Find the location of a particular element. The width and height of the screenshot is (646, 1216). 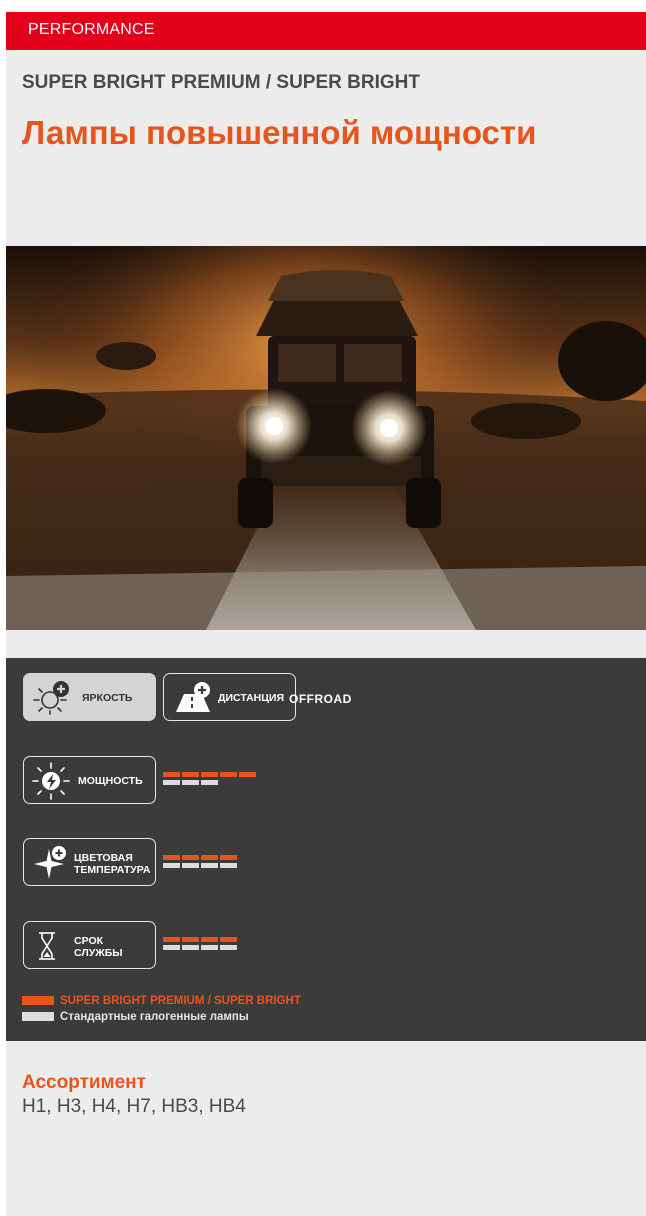

brightness-label: ЯРКОСТЬ is located at coordinates (107, 698).